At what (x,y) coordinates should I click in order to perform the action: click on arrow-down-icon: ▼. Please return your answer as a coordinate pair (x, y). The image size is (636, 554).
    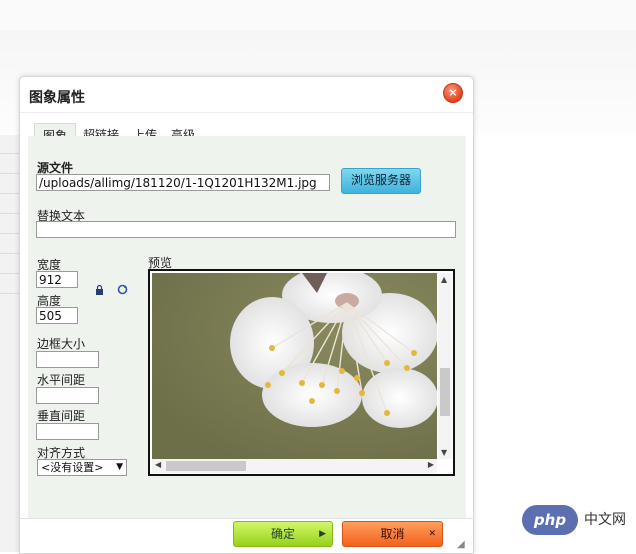
    Looking at the image, I should click on (444, 452).